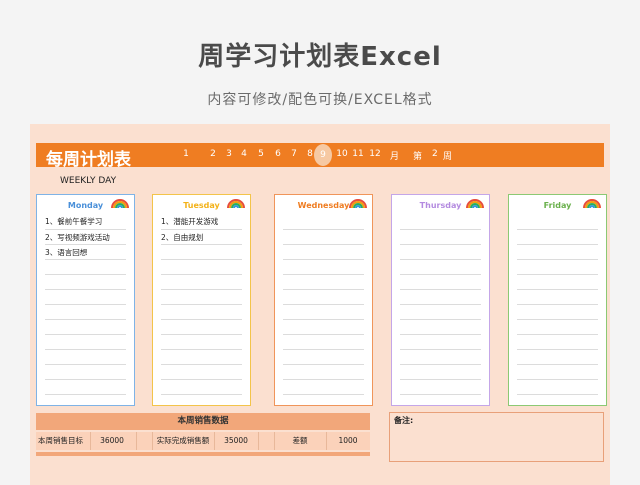 The width and height of the screenshot is (640, 485). I want to click on task-item: 1、餐前午餐学习, so click(73, 221).